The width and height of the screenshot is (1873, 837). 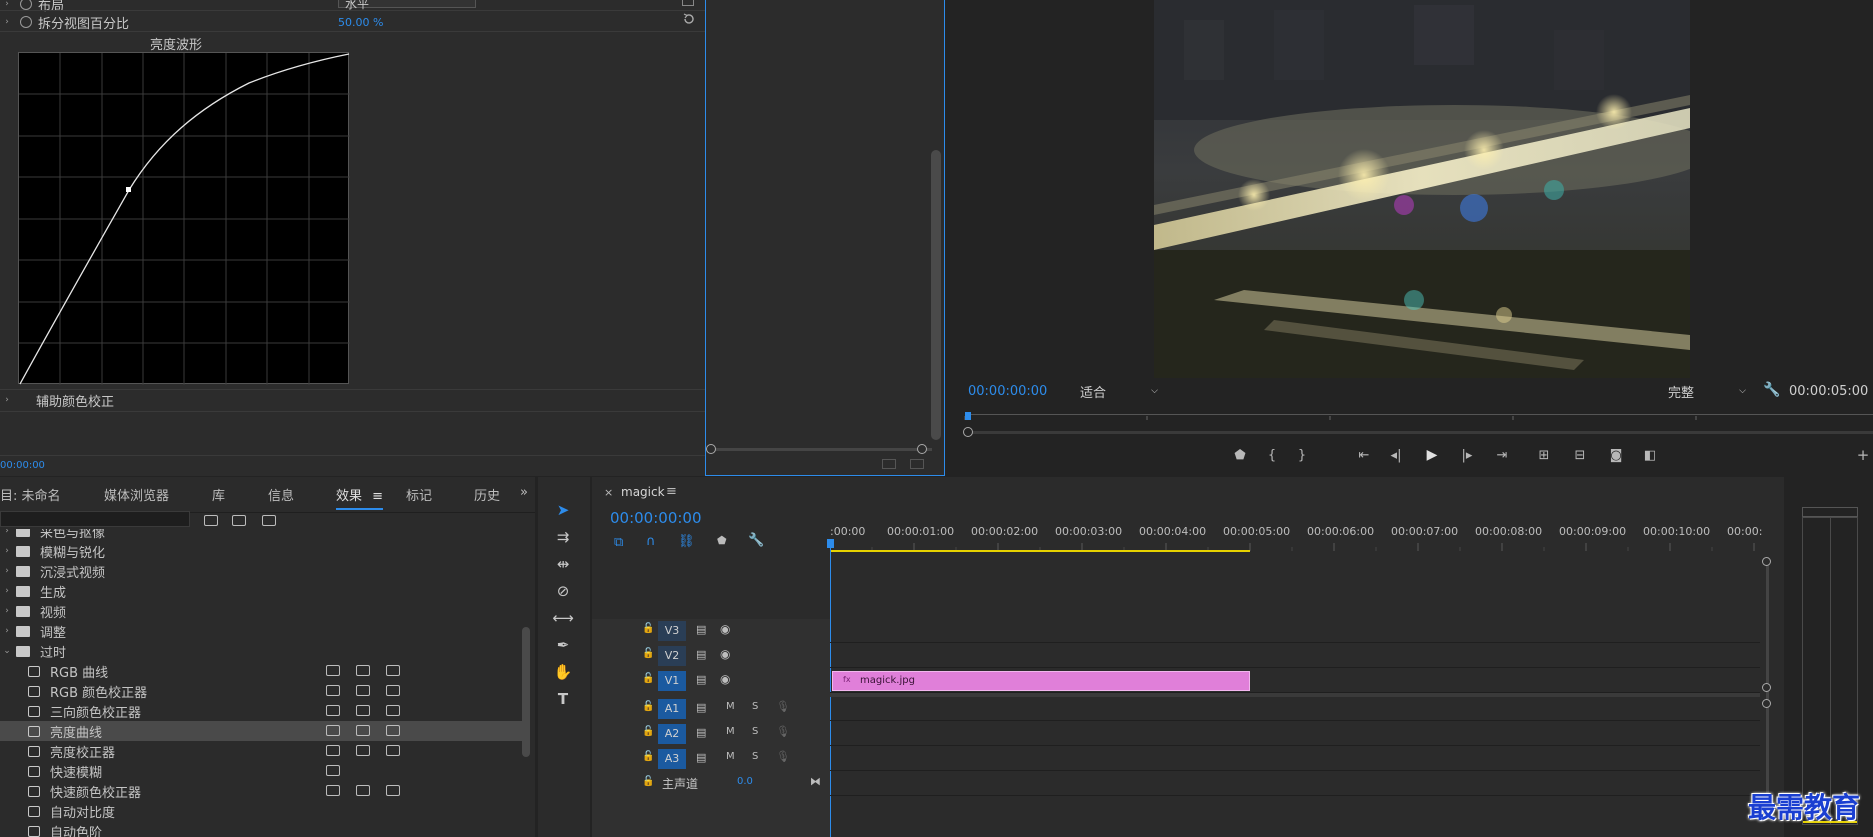 What do you see at coordinates (261, 535) in the screenshot?
I see `list-item: › 采色与抠像` at bounding box center [261, 535].